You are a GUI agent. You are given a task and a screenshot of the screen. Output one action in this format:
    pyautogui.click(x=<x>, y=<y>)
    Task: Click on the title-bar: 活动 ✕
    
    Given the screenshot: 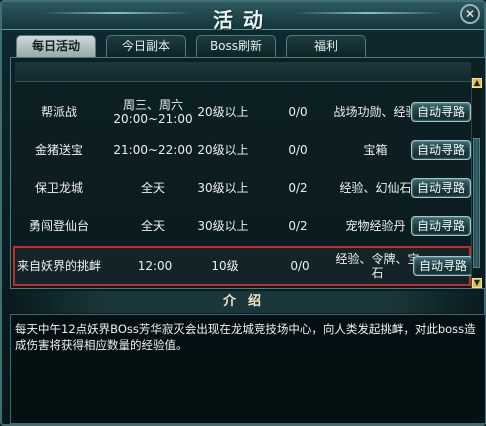 What is the action you would take?
    pyautogui.click(x=243, y=17)
    